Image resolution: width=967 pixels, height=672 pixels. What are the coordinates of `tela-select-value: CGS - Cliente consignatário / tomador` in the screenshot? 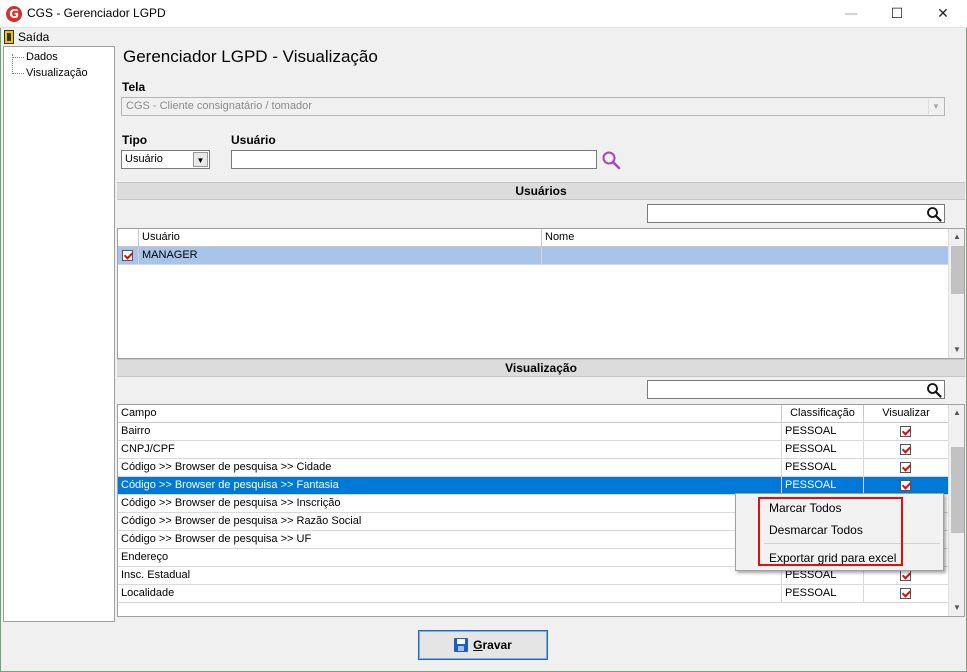 It's located at (219, 106).